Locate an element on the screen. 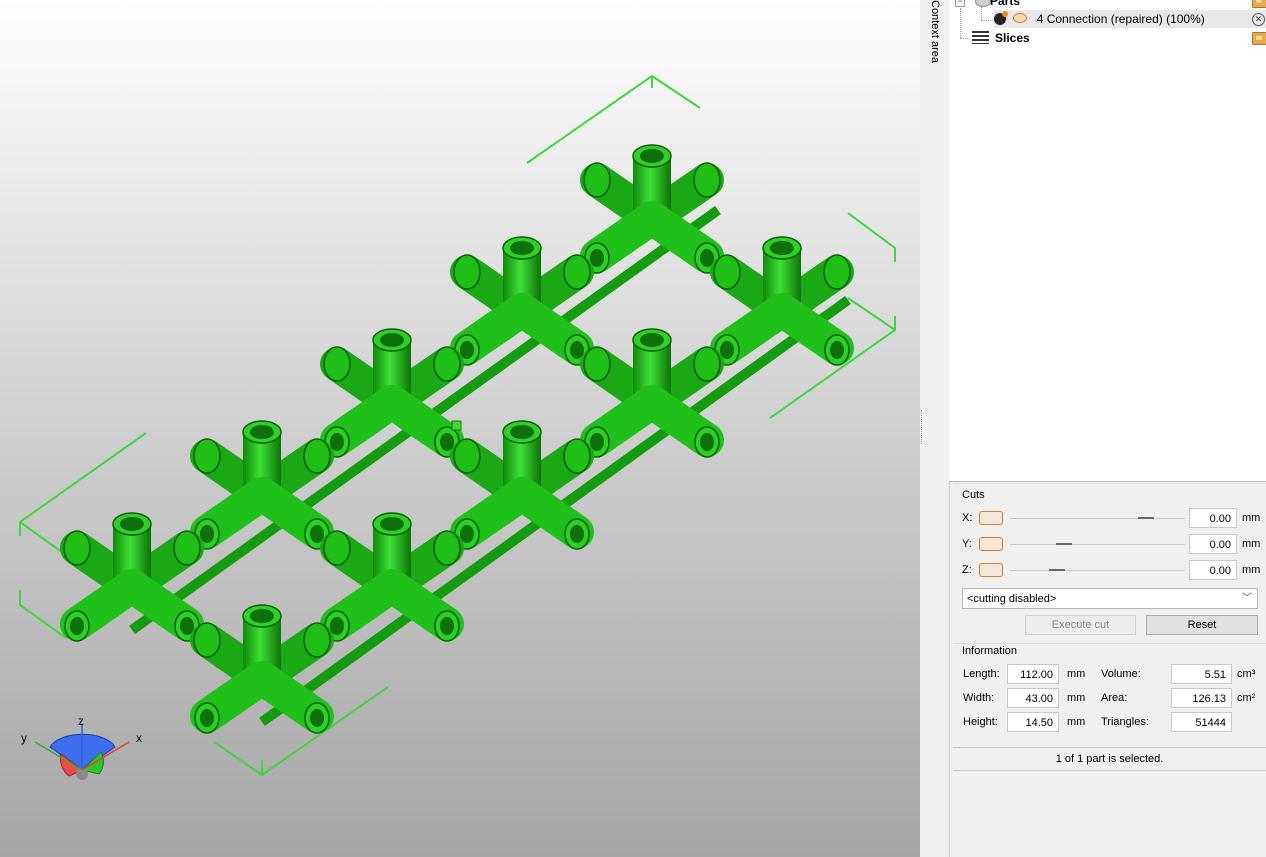 This screenshot has width=1266, height=857. splitter-handle is located at coordinates (922, 427).